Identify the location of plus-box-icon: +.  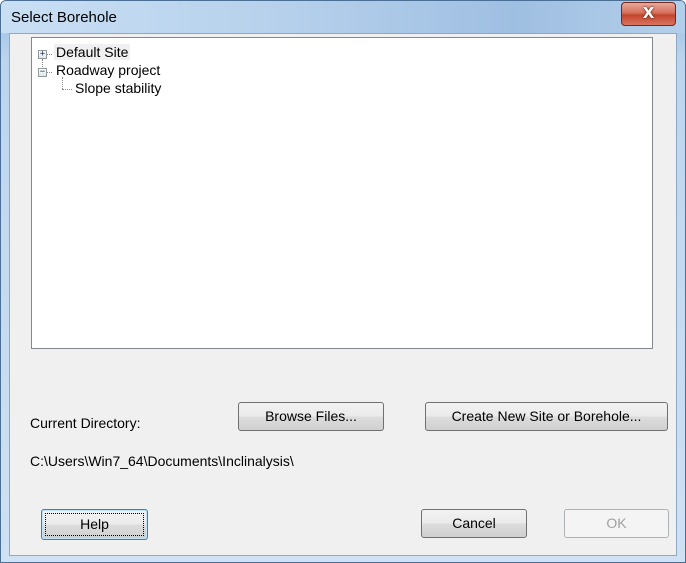
(42, 54).